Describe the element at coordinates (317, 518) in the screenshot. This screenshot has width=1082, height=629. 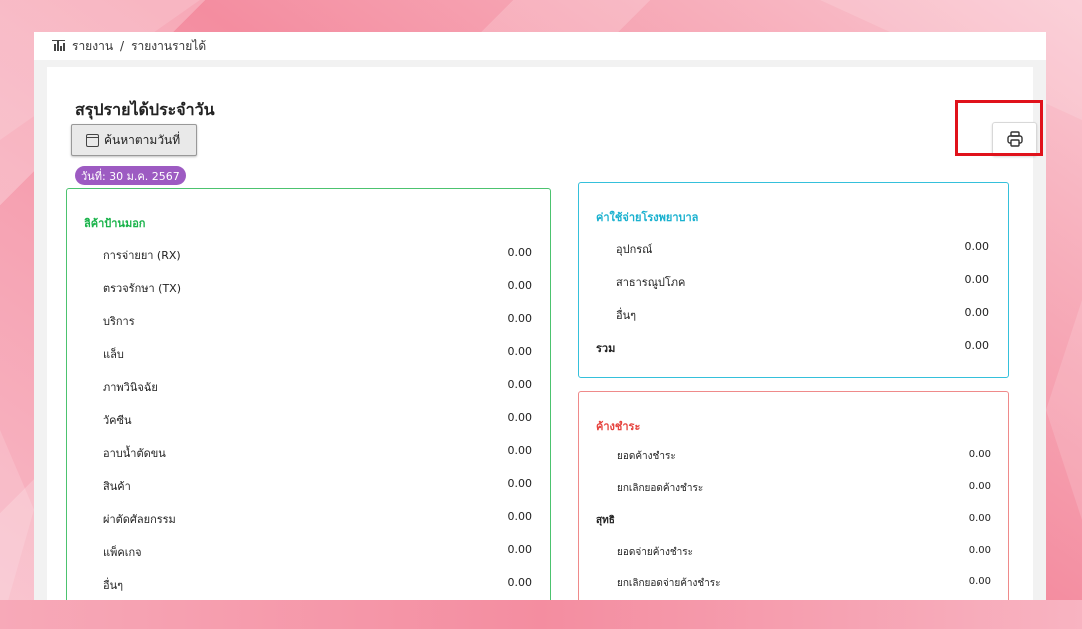
I see `list-item: ผ่าตัดศัลยกรรม 0.00` at that location.